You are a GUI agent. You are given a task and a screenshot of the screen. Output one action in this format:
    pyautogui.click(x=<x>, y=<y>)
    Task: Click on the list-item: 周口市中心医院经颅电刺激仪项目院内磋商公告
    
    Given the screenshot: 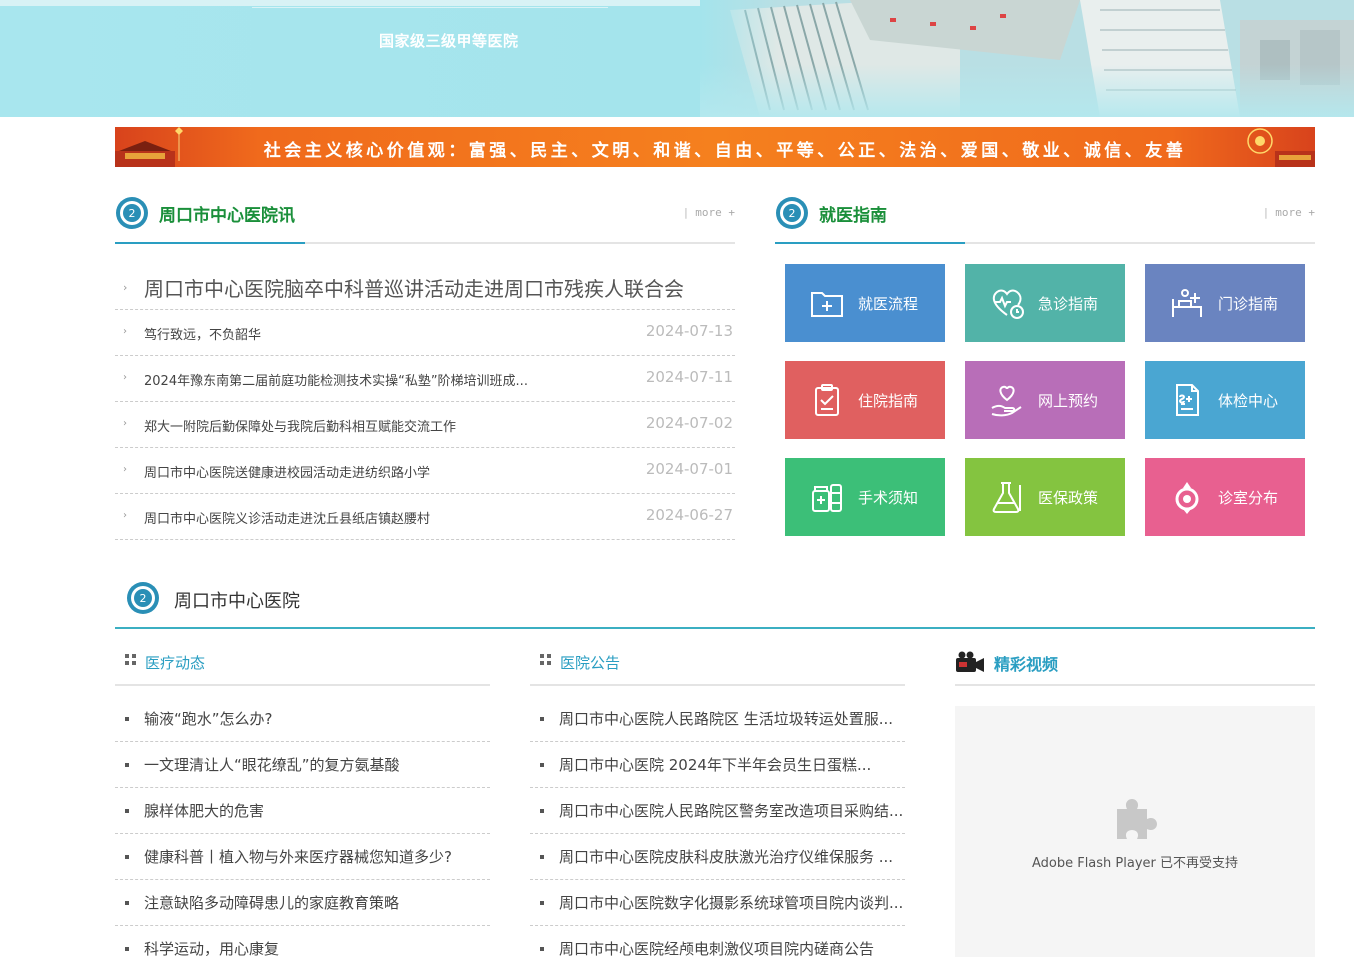 What is the action you would take?
    pyautogui.click(x=717, y=941)
    